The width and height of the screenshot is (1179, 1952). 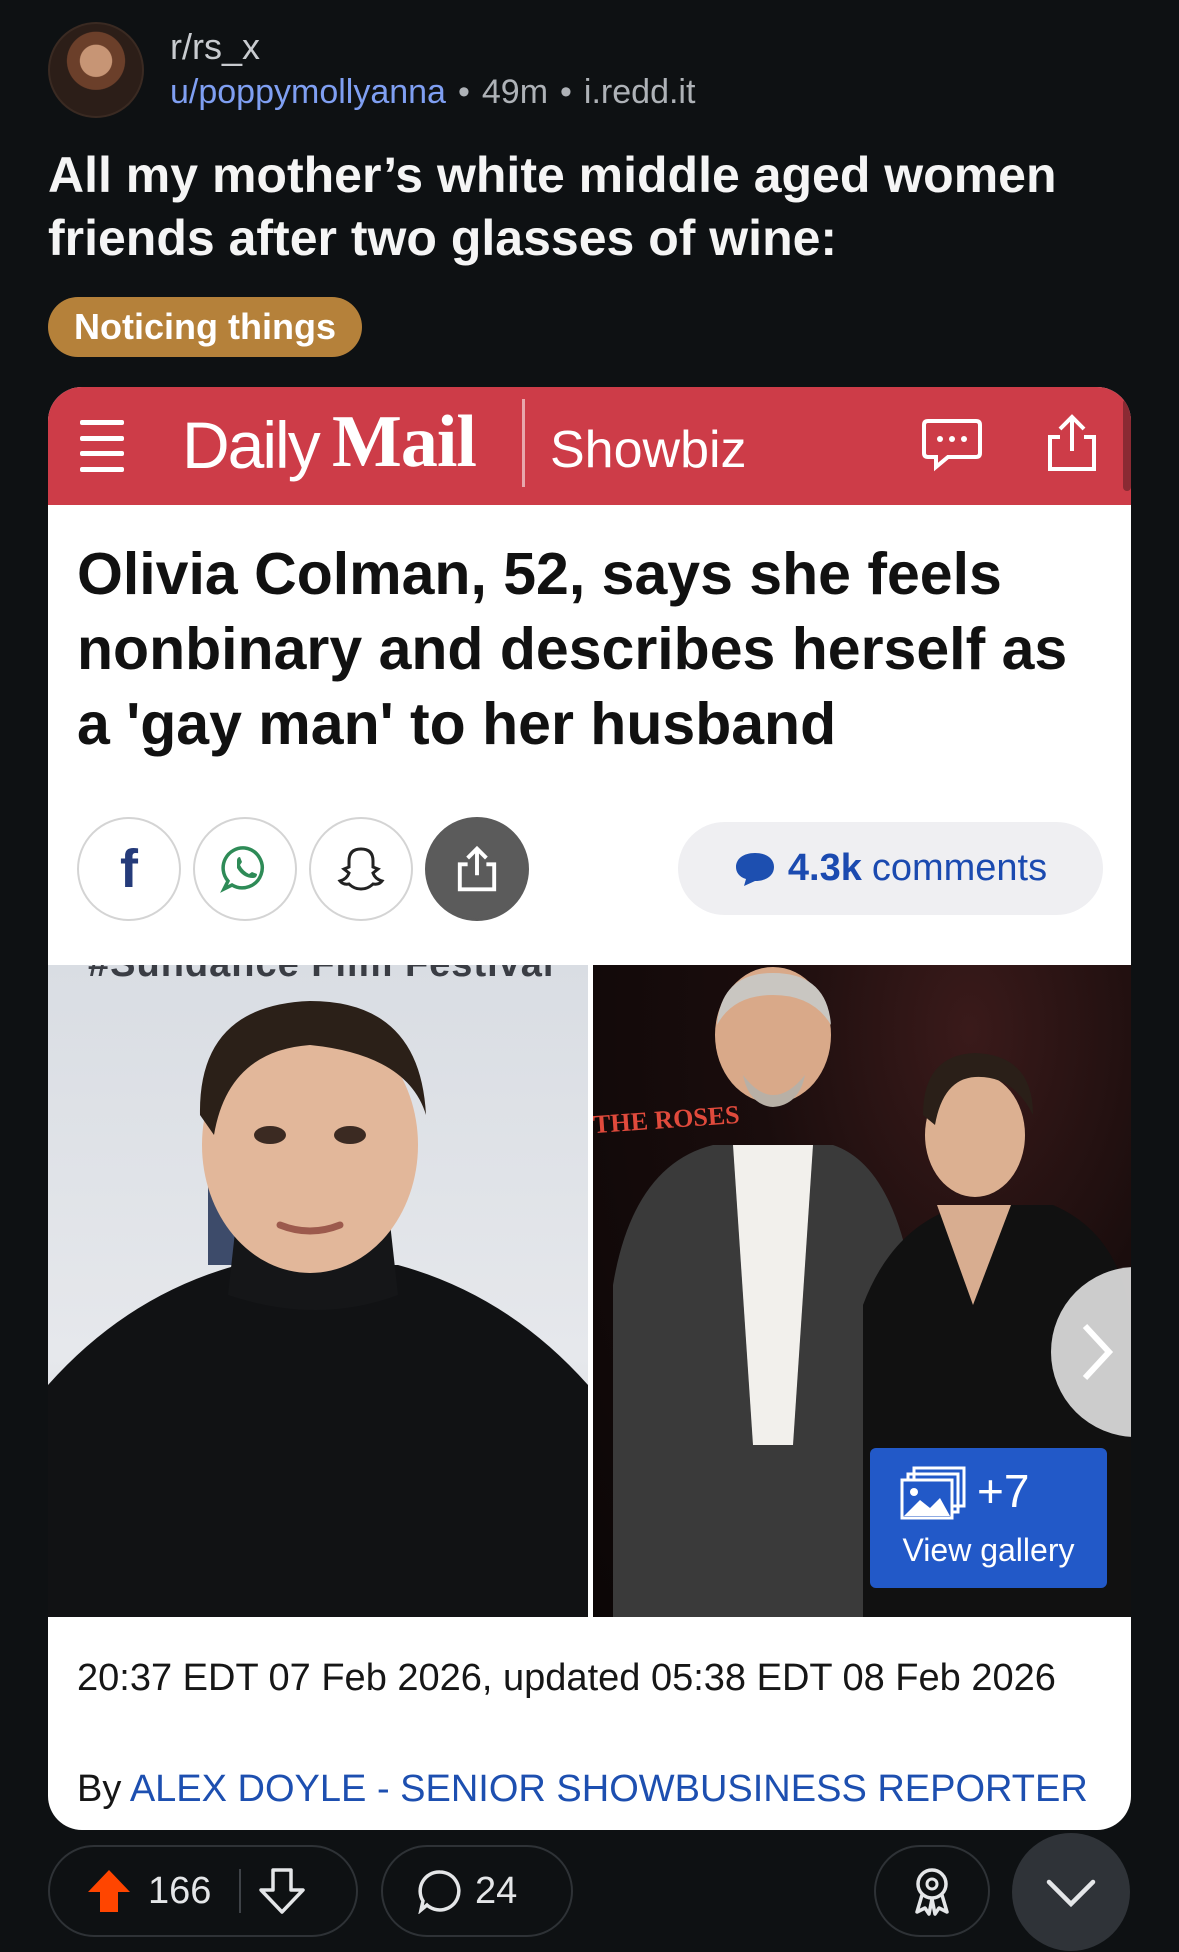 I want to click on post-header: r/rs_x u/poppymollyanna • 49m • i.redd.it, so click(x=371, y=70).